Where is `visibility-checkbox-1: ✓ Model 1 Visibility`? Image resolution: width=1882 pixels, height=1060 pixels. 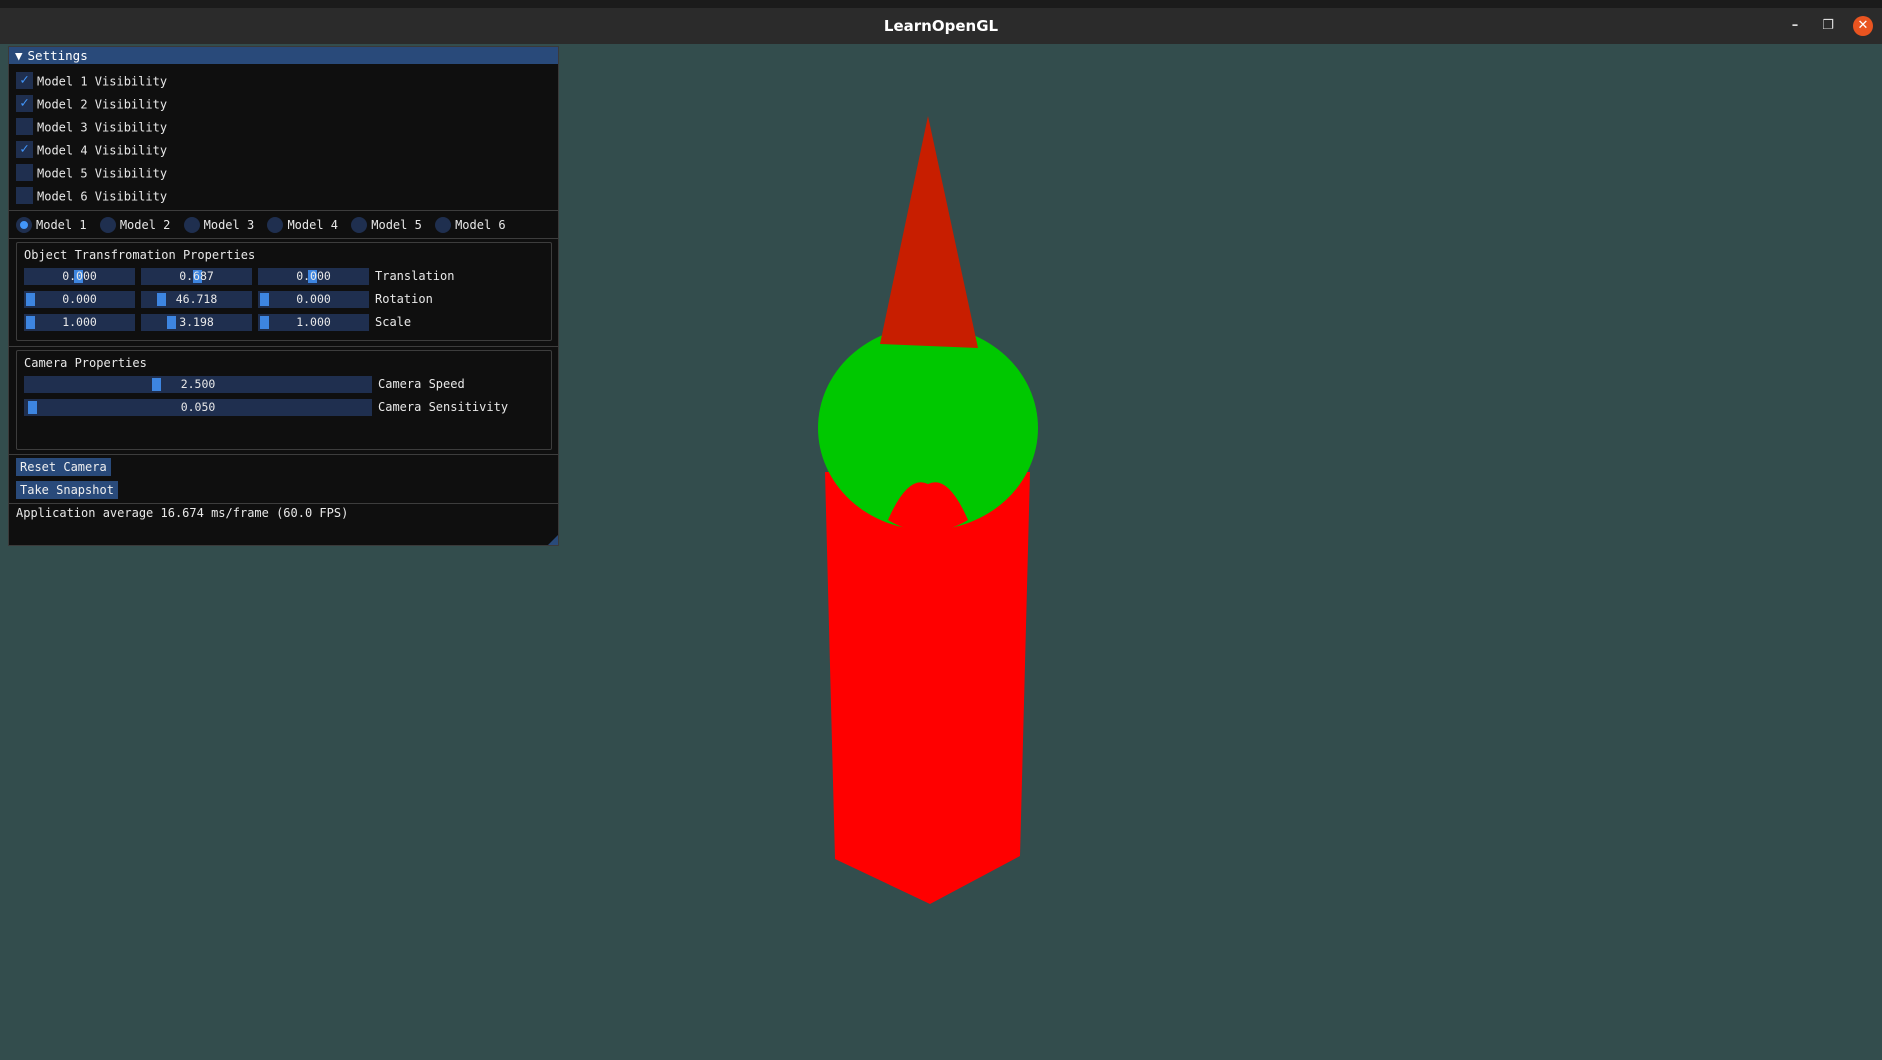
visibility-checkbox-1: ✓ Model 1 Visibility is located at coordinates (91, 81).